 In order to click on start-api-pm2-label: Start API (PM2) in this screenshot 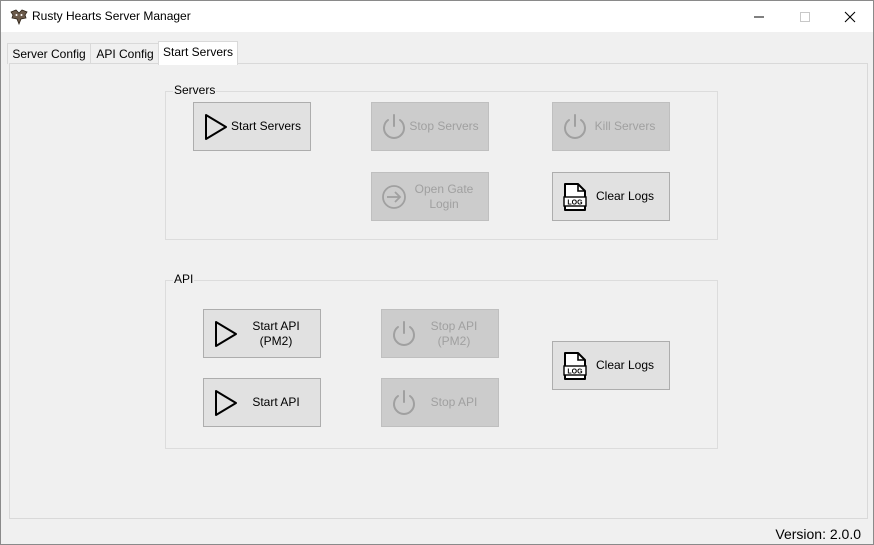, I will do `click(276, 333)`.